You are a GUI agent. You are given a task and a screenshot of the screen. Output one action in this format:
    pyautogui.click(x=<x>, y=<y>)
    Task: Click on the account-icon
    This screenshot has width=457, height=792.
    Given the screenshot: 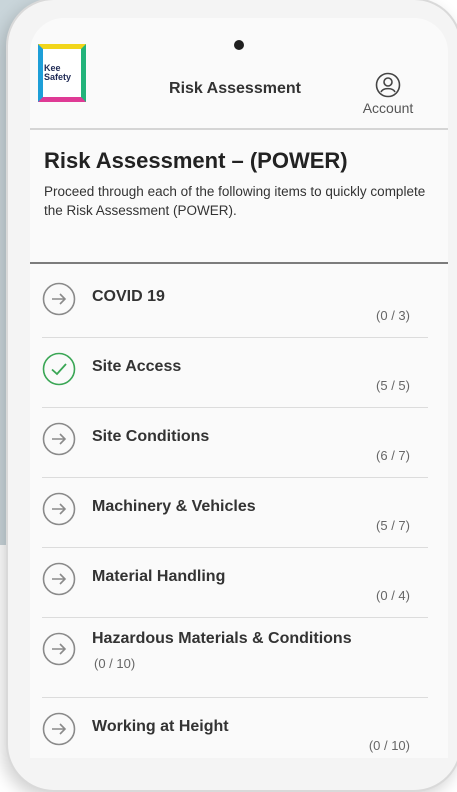 What is the action you would take?
    pyautogui.click(x=388, y=85)
    